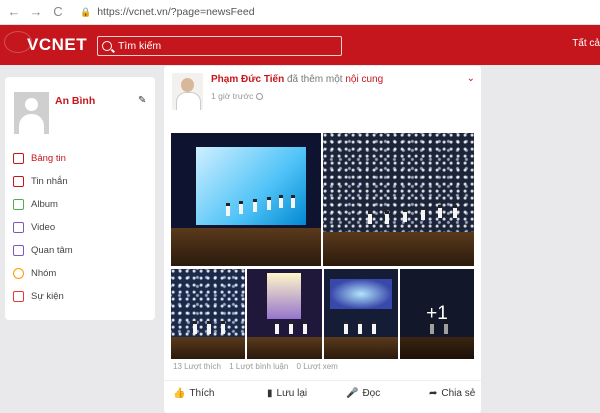  Describe the element at coordinates (433, 393) in the screenshot. I see `share-icon: ➦` at that location.